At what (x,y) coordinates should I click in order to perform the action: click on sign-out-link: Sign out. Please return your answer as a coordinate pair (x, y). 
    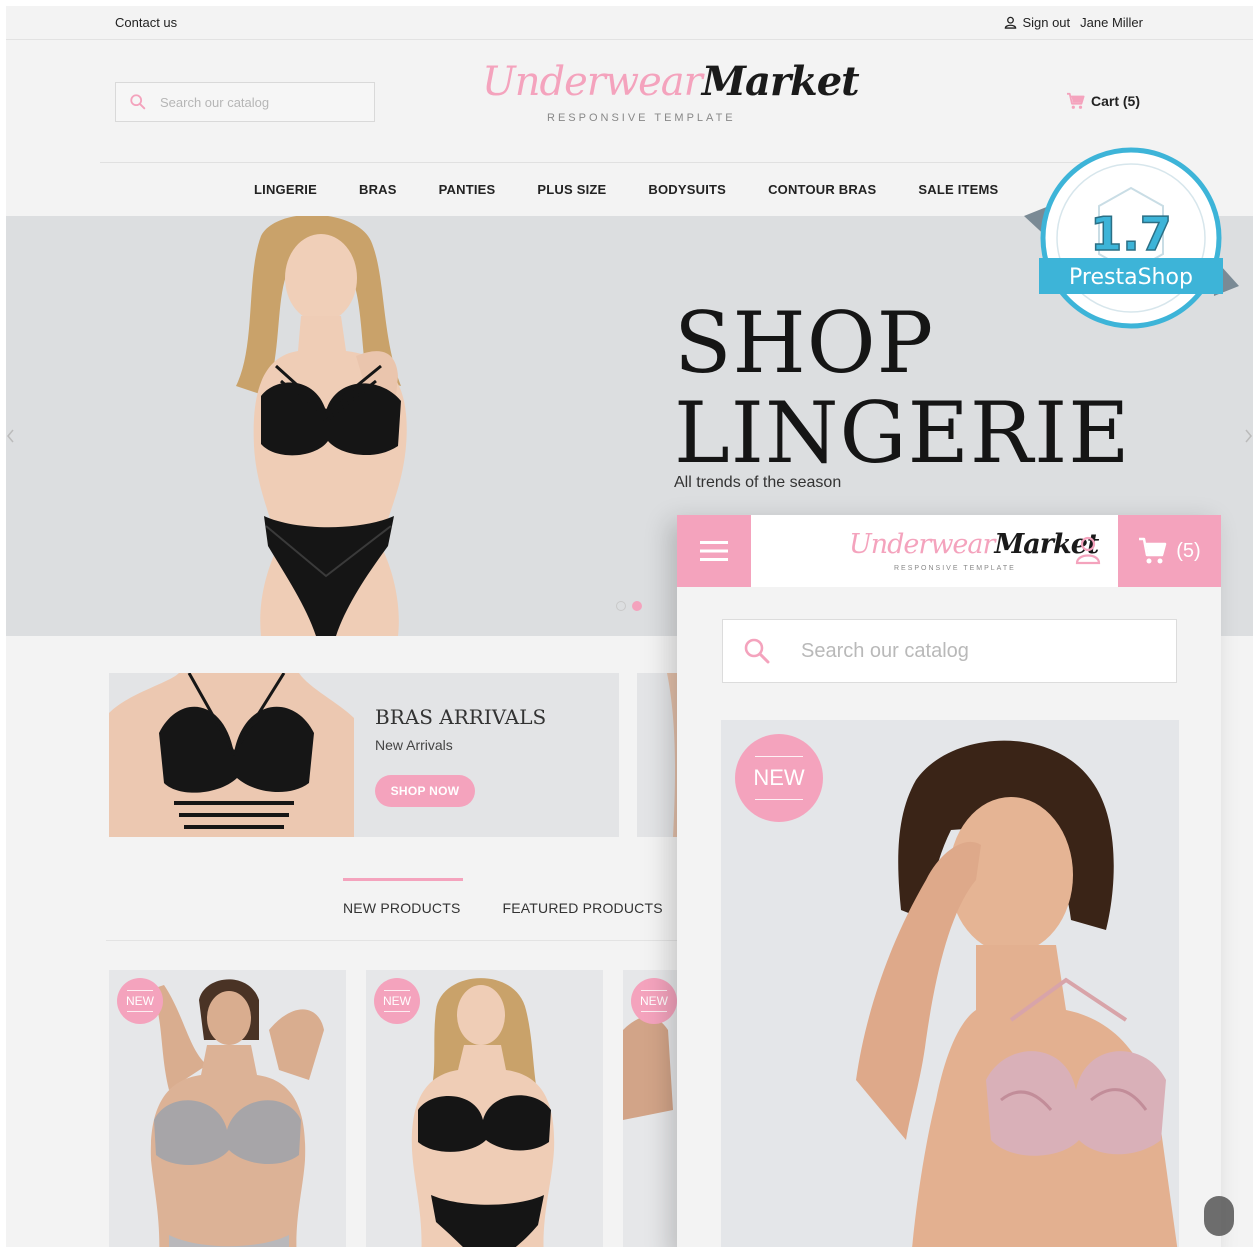
    Looking at the image, I should click on (1037, 22).